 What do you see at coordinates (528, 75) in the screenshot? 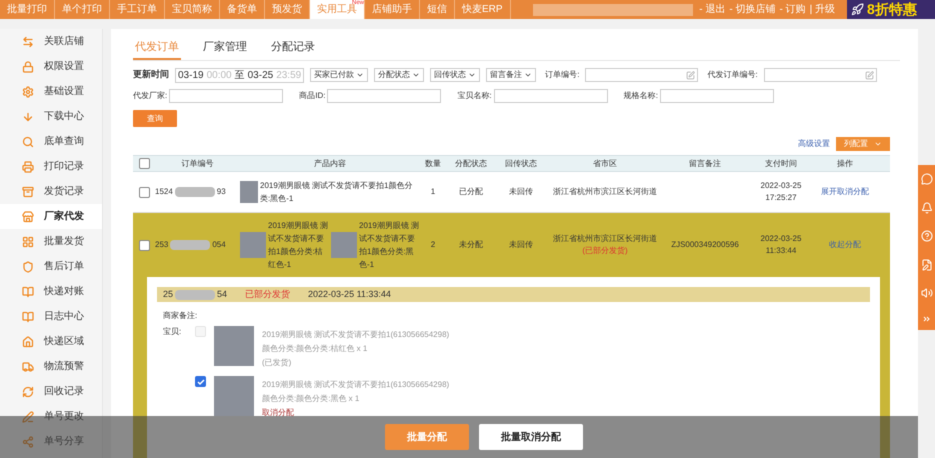
I see `caret-icon` at bounding box center [528, 75].